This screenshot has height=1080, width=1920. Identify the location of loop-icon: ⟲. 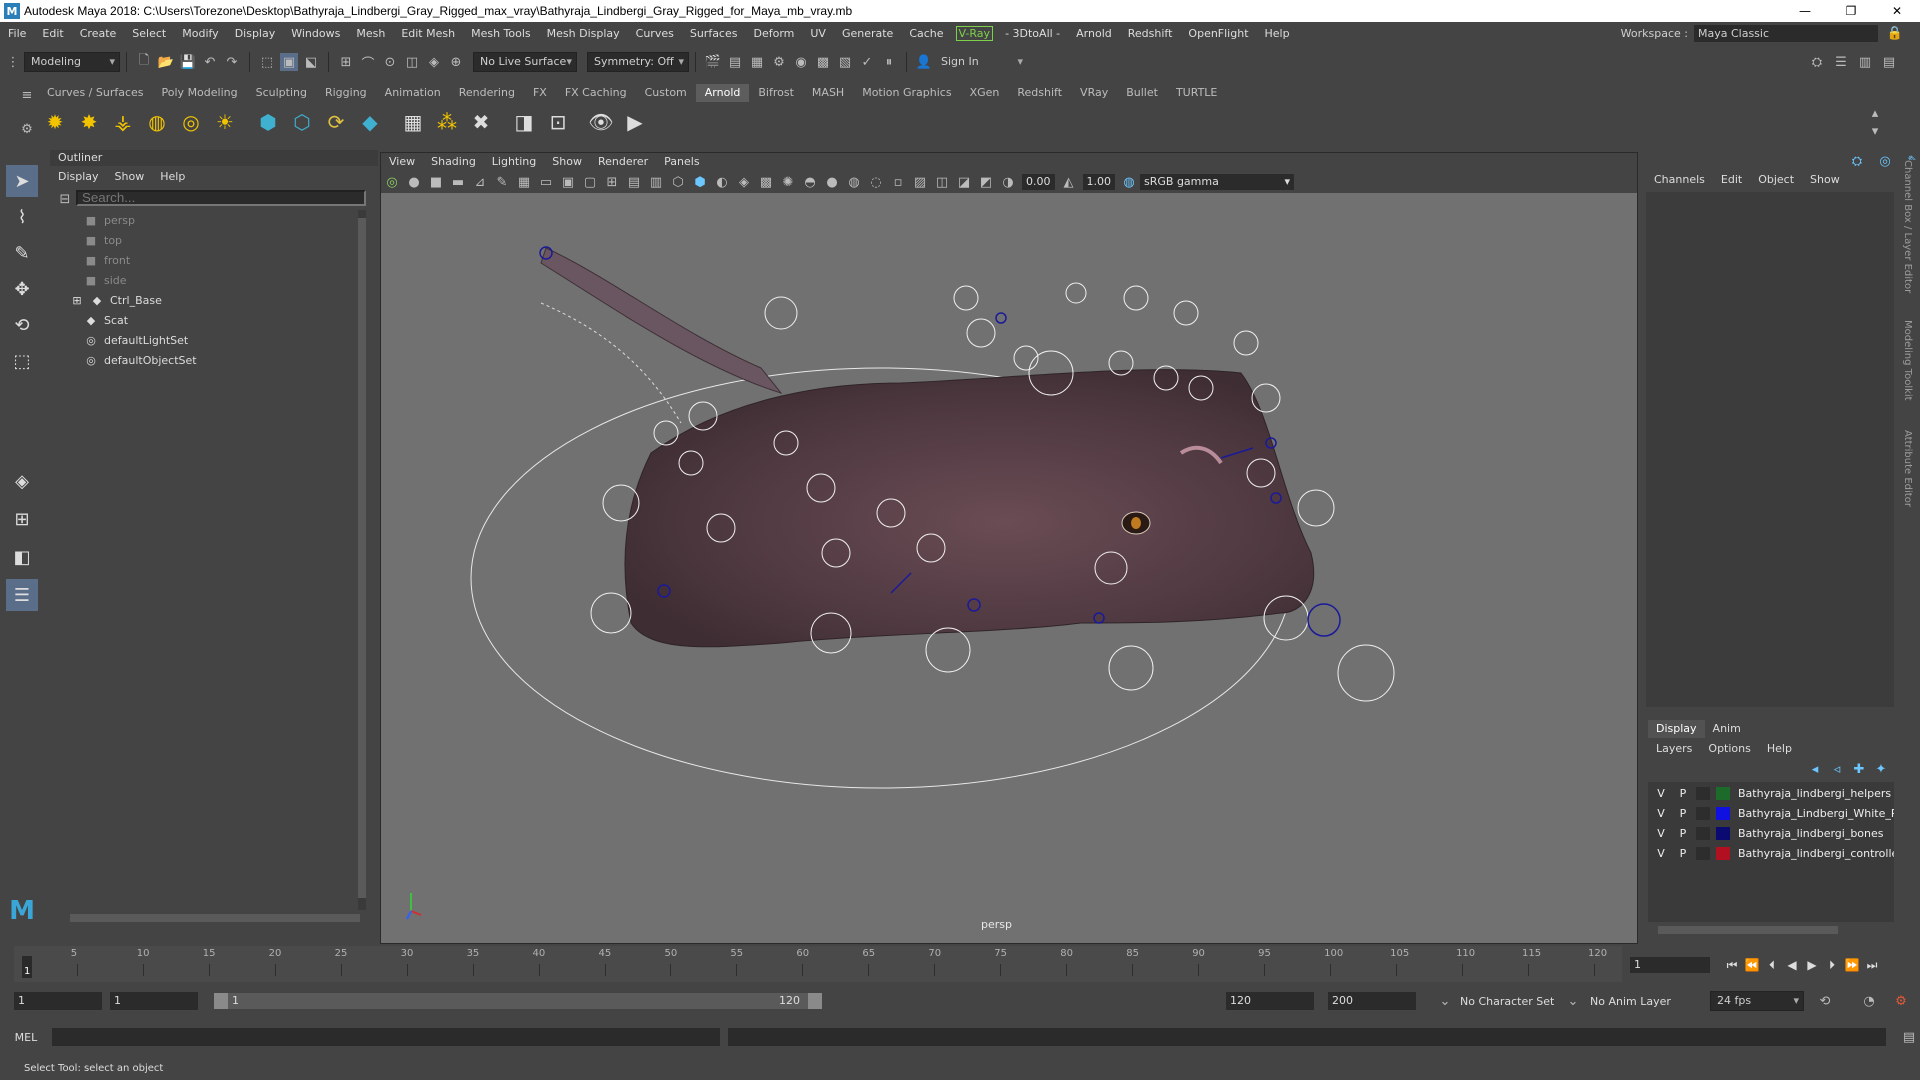
(1825, 1001).